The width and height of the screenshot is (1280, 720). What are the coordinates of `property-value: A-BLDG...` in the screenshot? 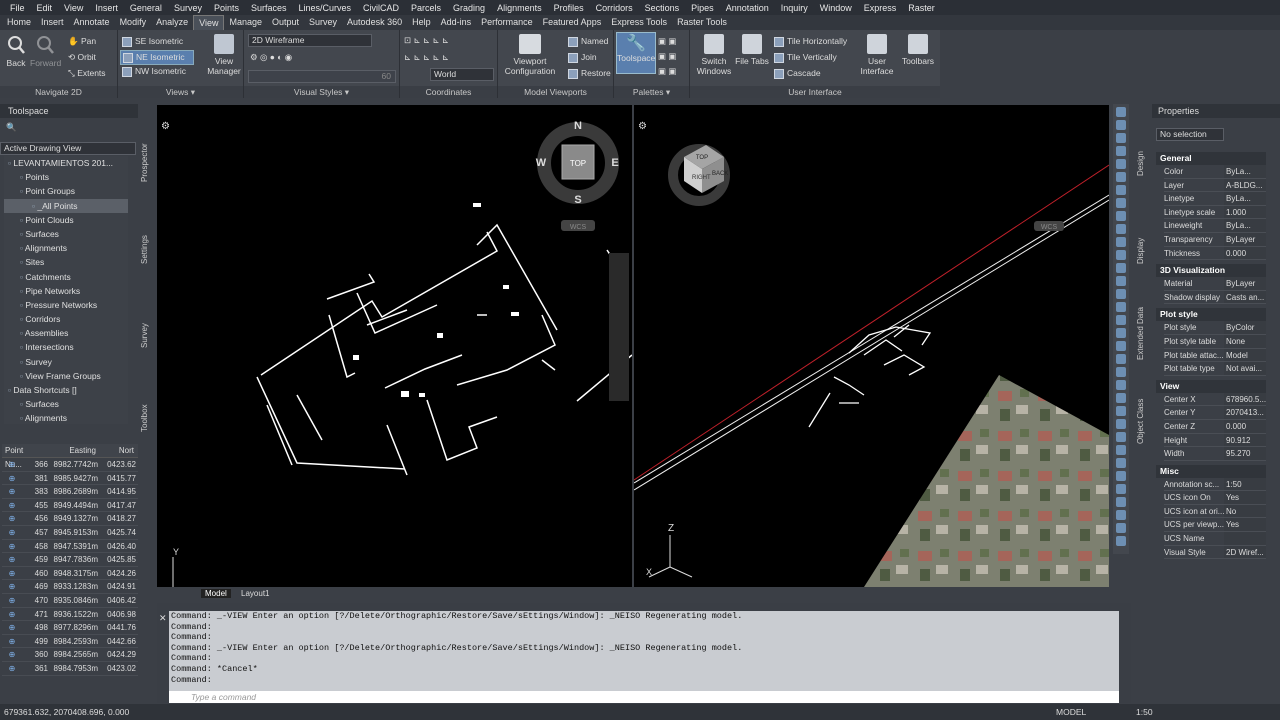 It's located at (1245, 185).